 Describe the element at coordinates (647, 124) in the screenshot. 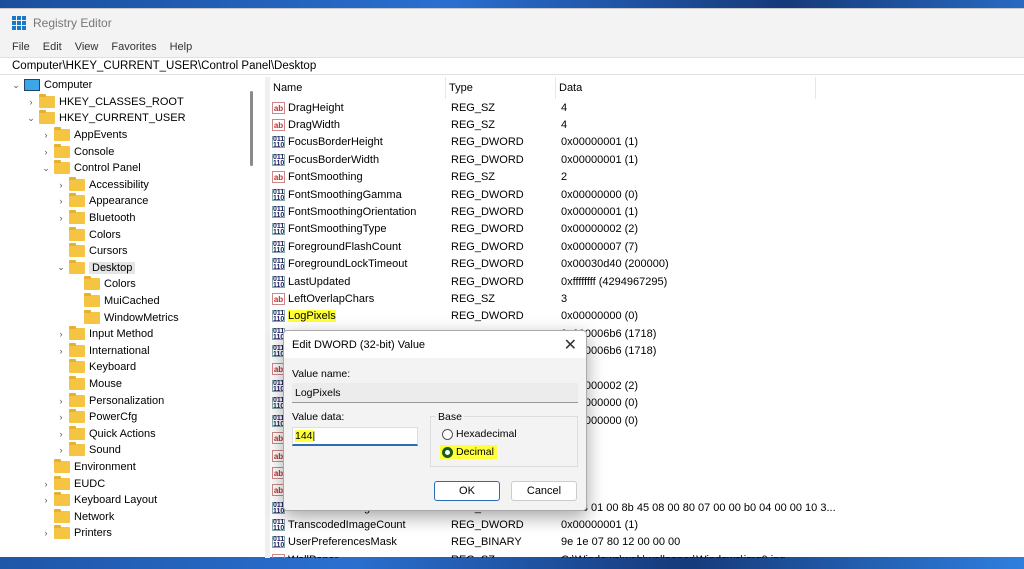

I see `table-row: ab DragWidth REG_SZ 4` at that location.